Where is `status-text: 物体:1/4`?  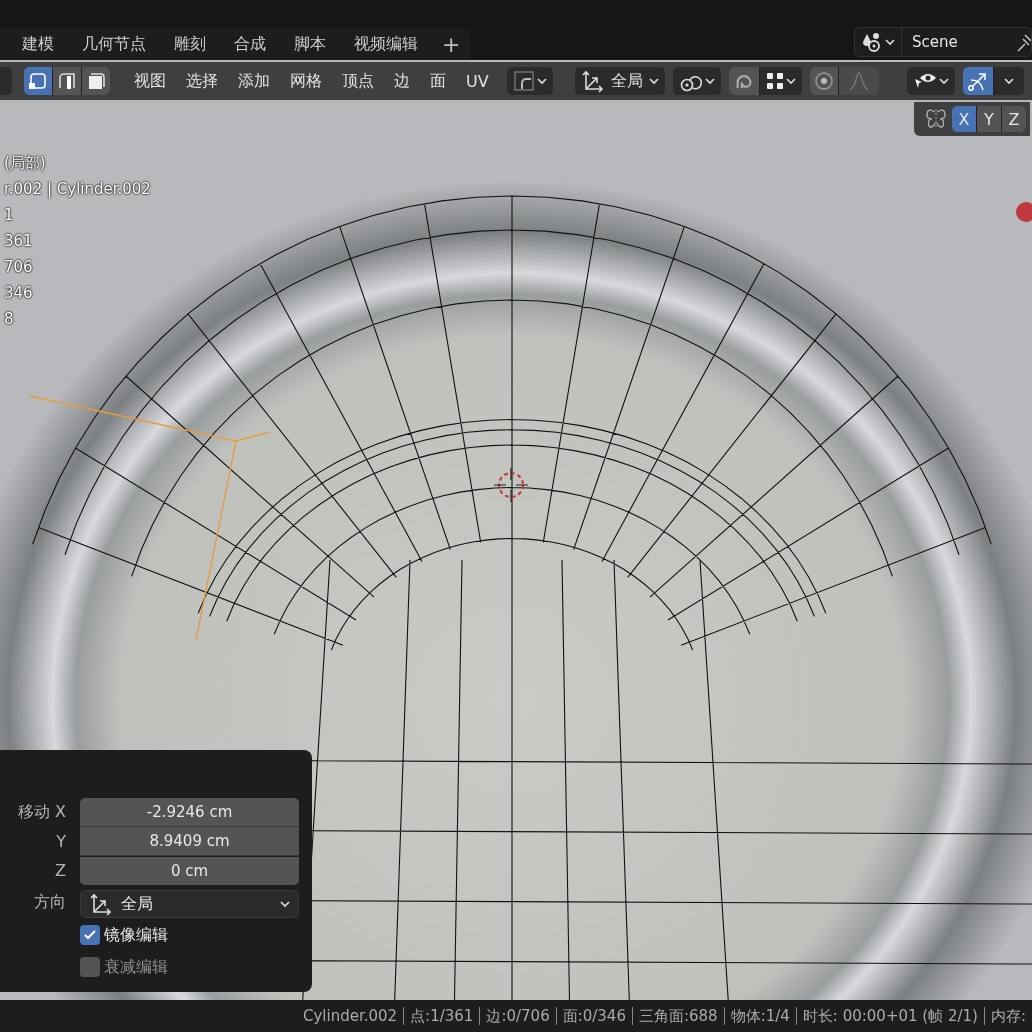
status-text: 物体:1/4 is located at coordinates (759, 1016).